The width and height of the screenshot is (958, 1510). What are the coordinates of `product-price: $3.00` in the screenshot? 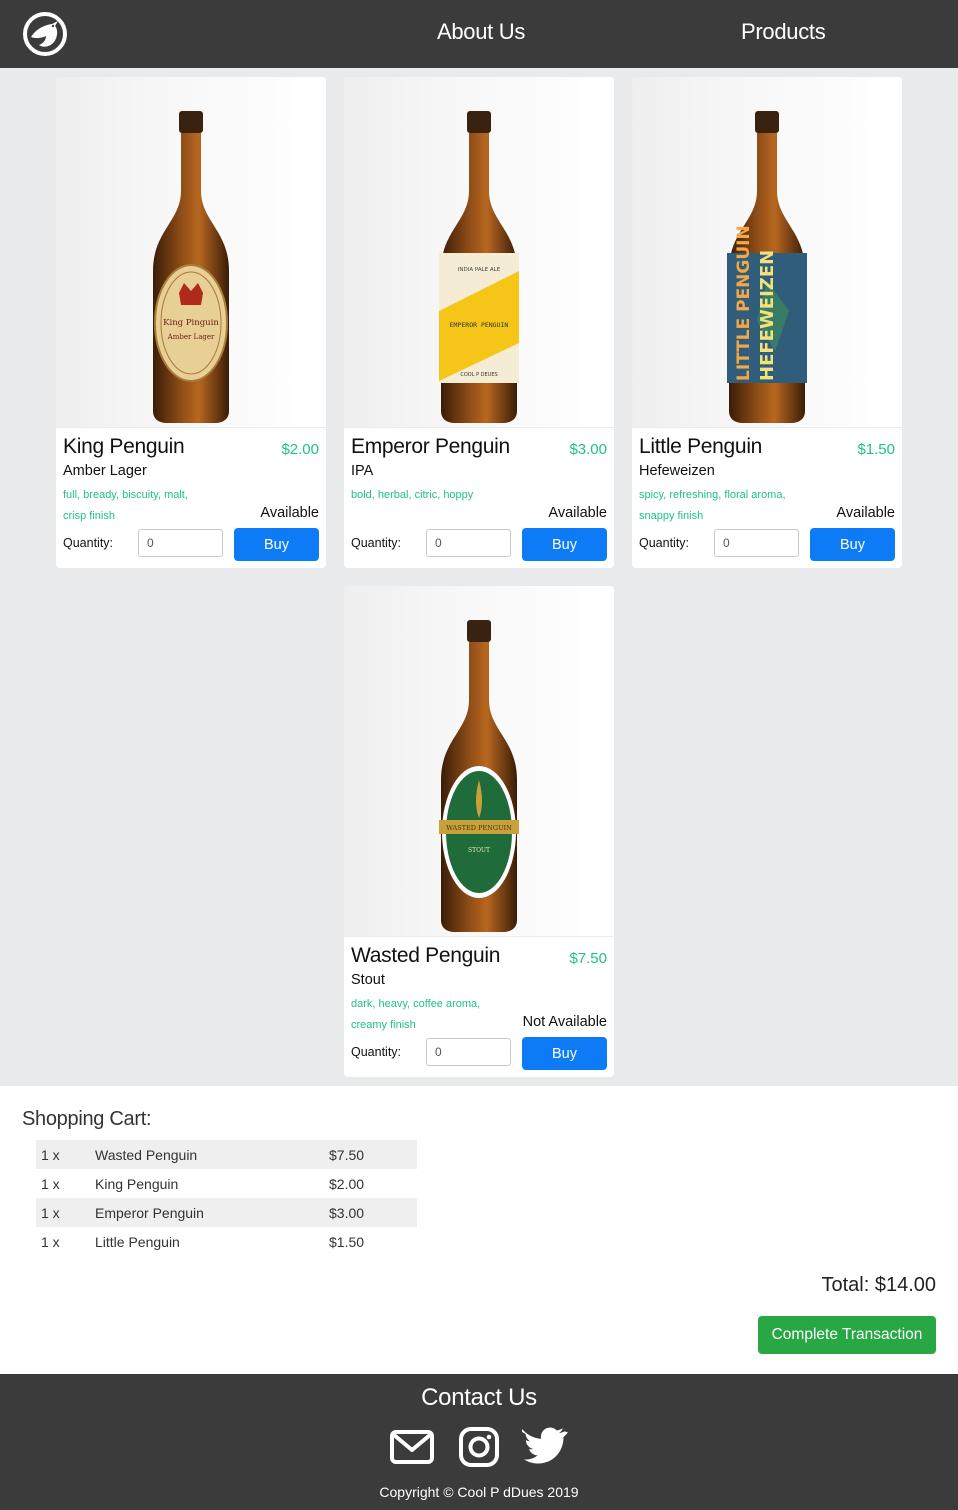 It's located at (588, 449).